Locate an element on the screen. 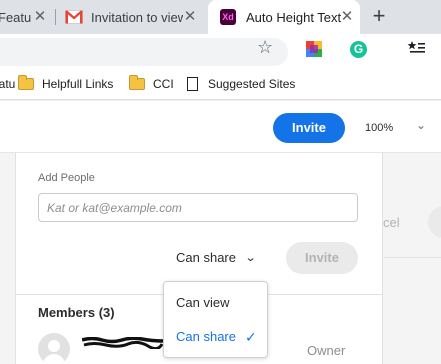 The width and height of the screenshot is (441, 364). browser-toolbar is located at coordinates (220, 52).